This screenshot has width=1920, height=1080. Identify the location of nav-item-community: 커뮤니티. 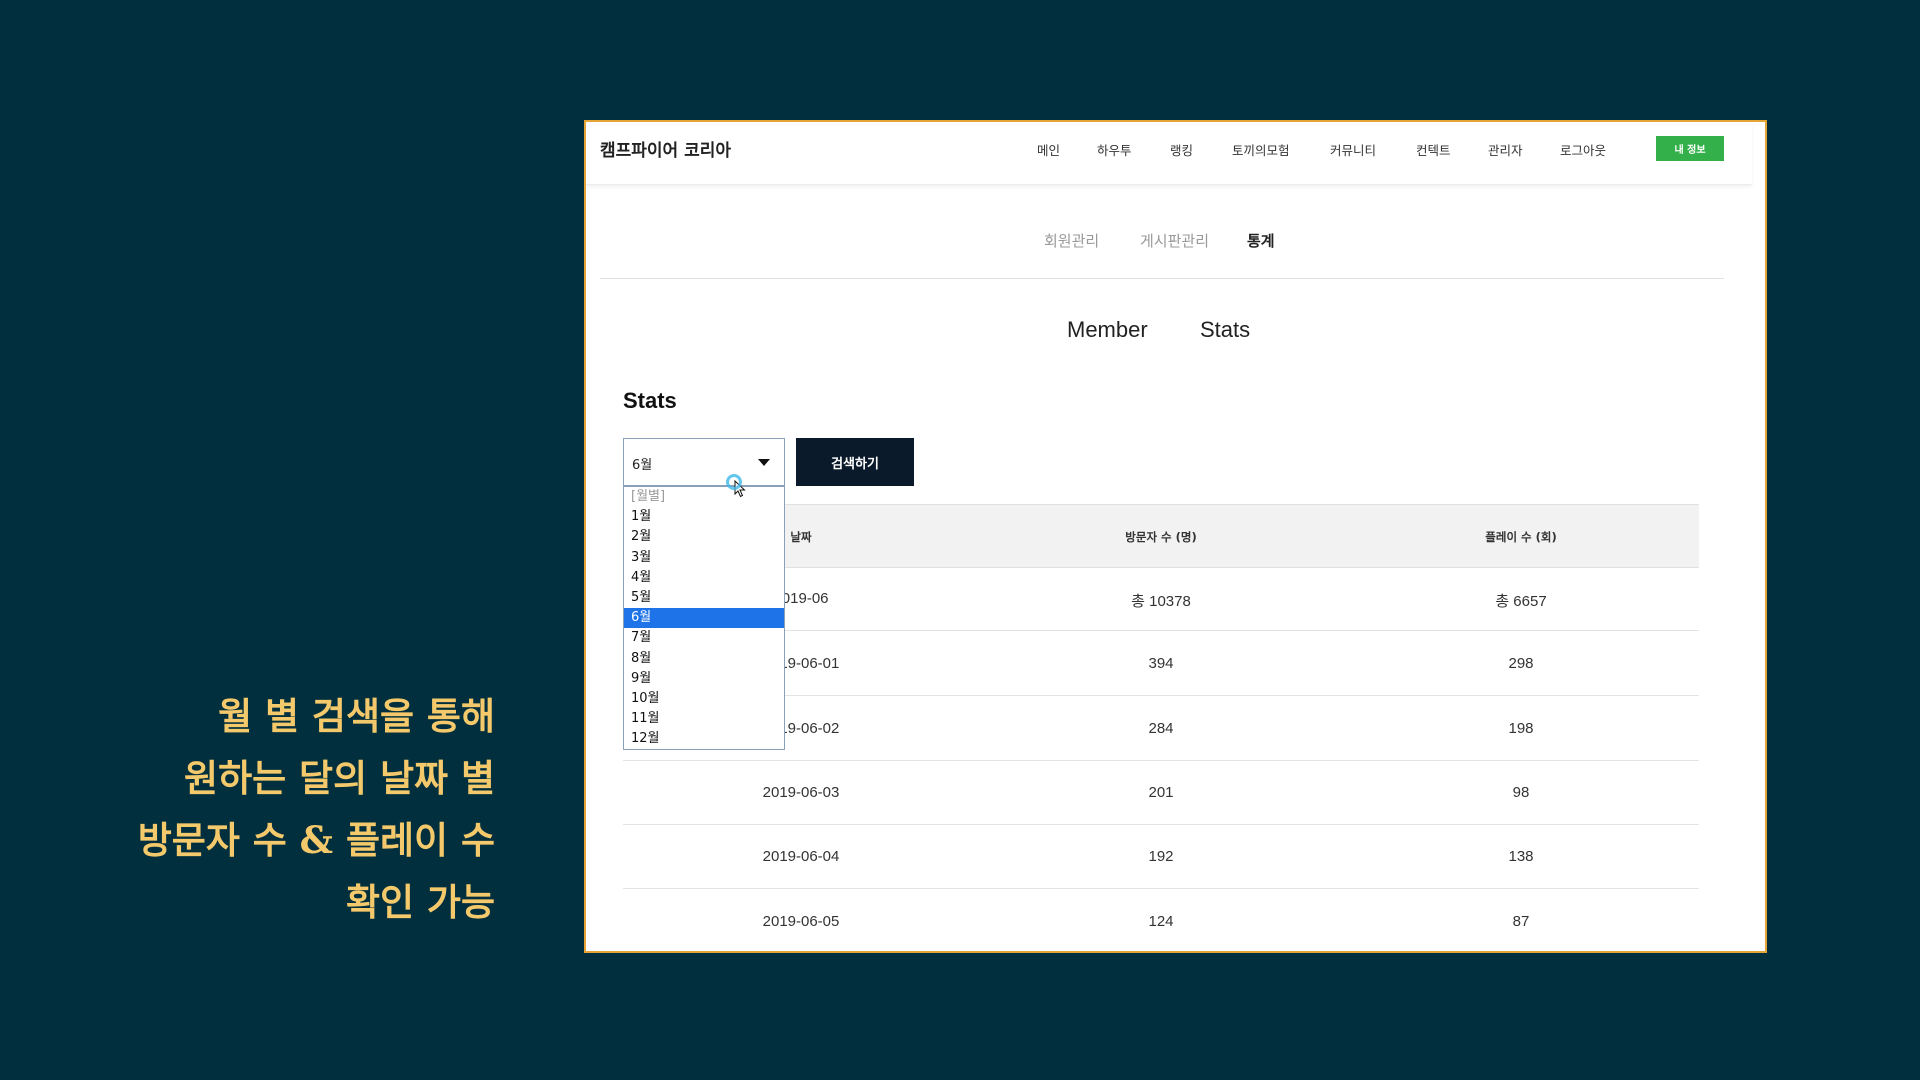
(1353, 149).